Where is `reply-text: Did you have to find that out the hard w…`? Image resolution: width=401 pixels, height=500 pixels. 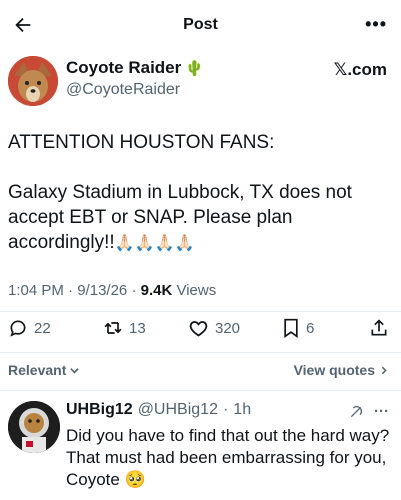
reply-text: Did you have to find that out the hard w… is located at coordinates (228, 457).